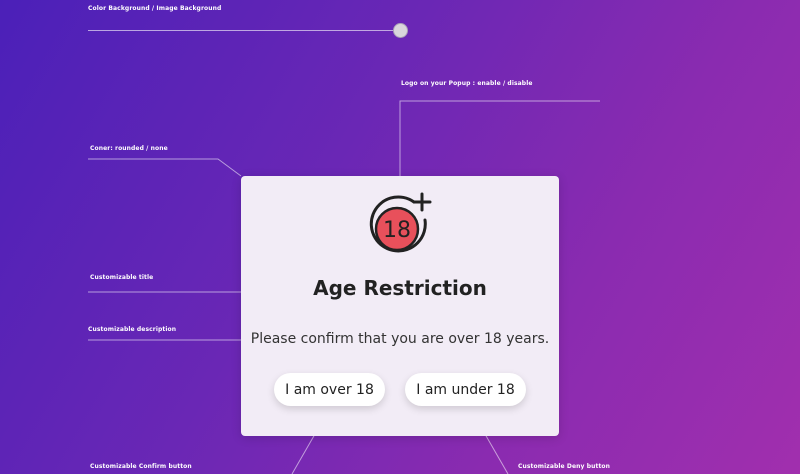  I want to click on annotation-description: Customizable description, so click(132, 329).